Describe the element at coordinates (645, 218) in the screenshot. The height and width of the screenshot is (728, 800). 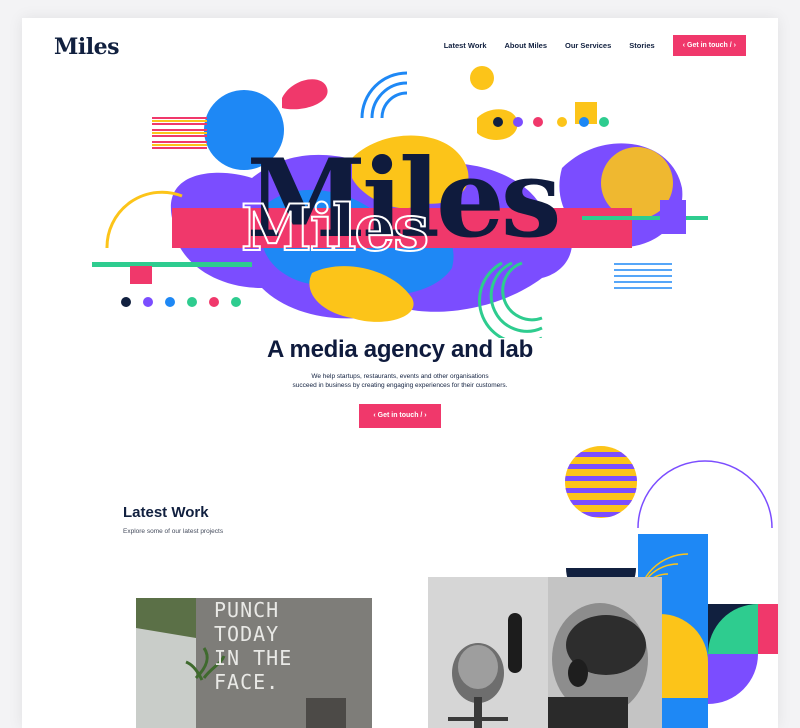
I see `green-line-right-shape` at that location.